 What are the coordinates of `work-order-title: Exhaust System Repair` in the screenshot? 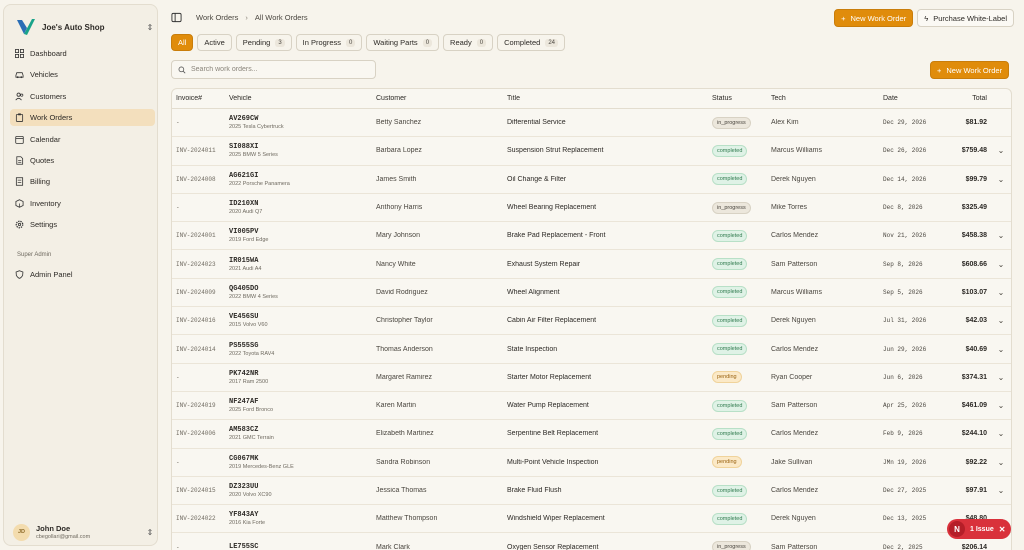 It's located at (544, 264).